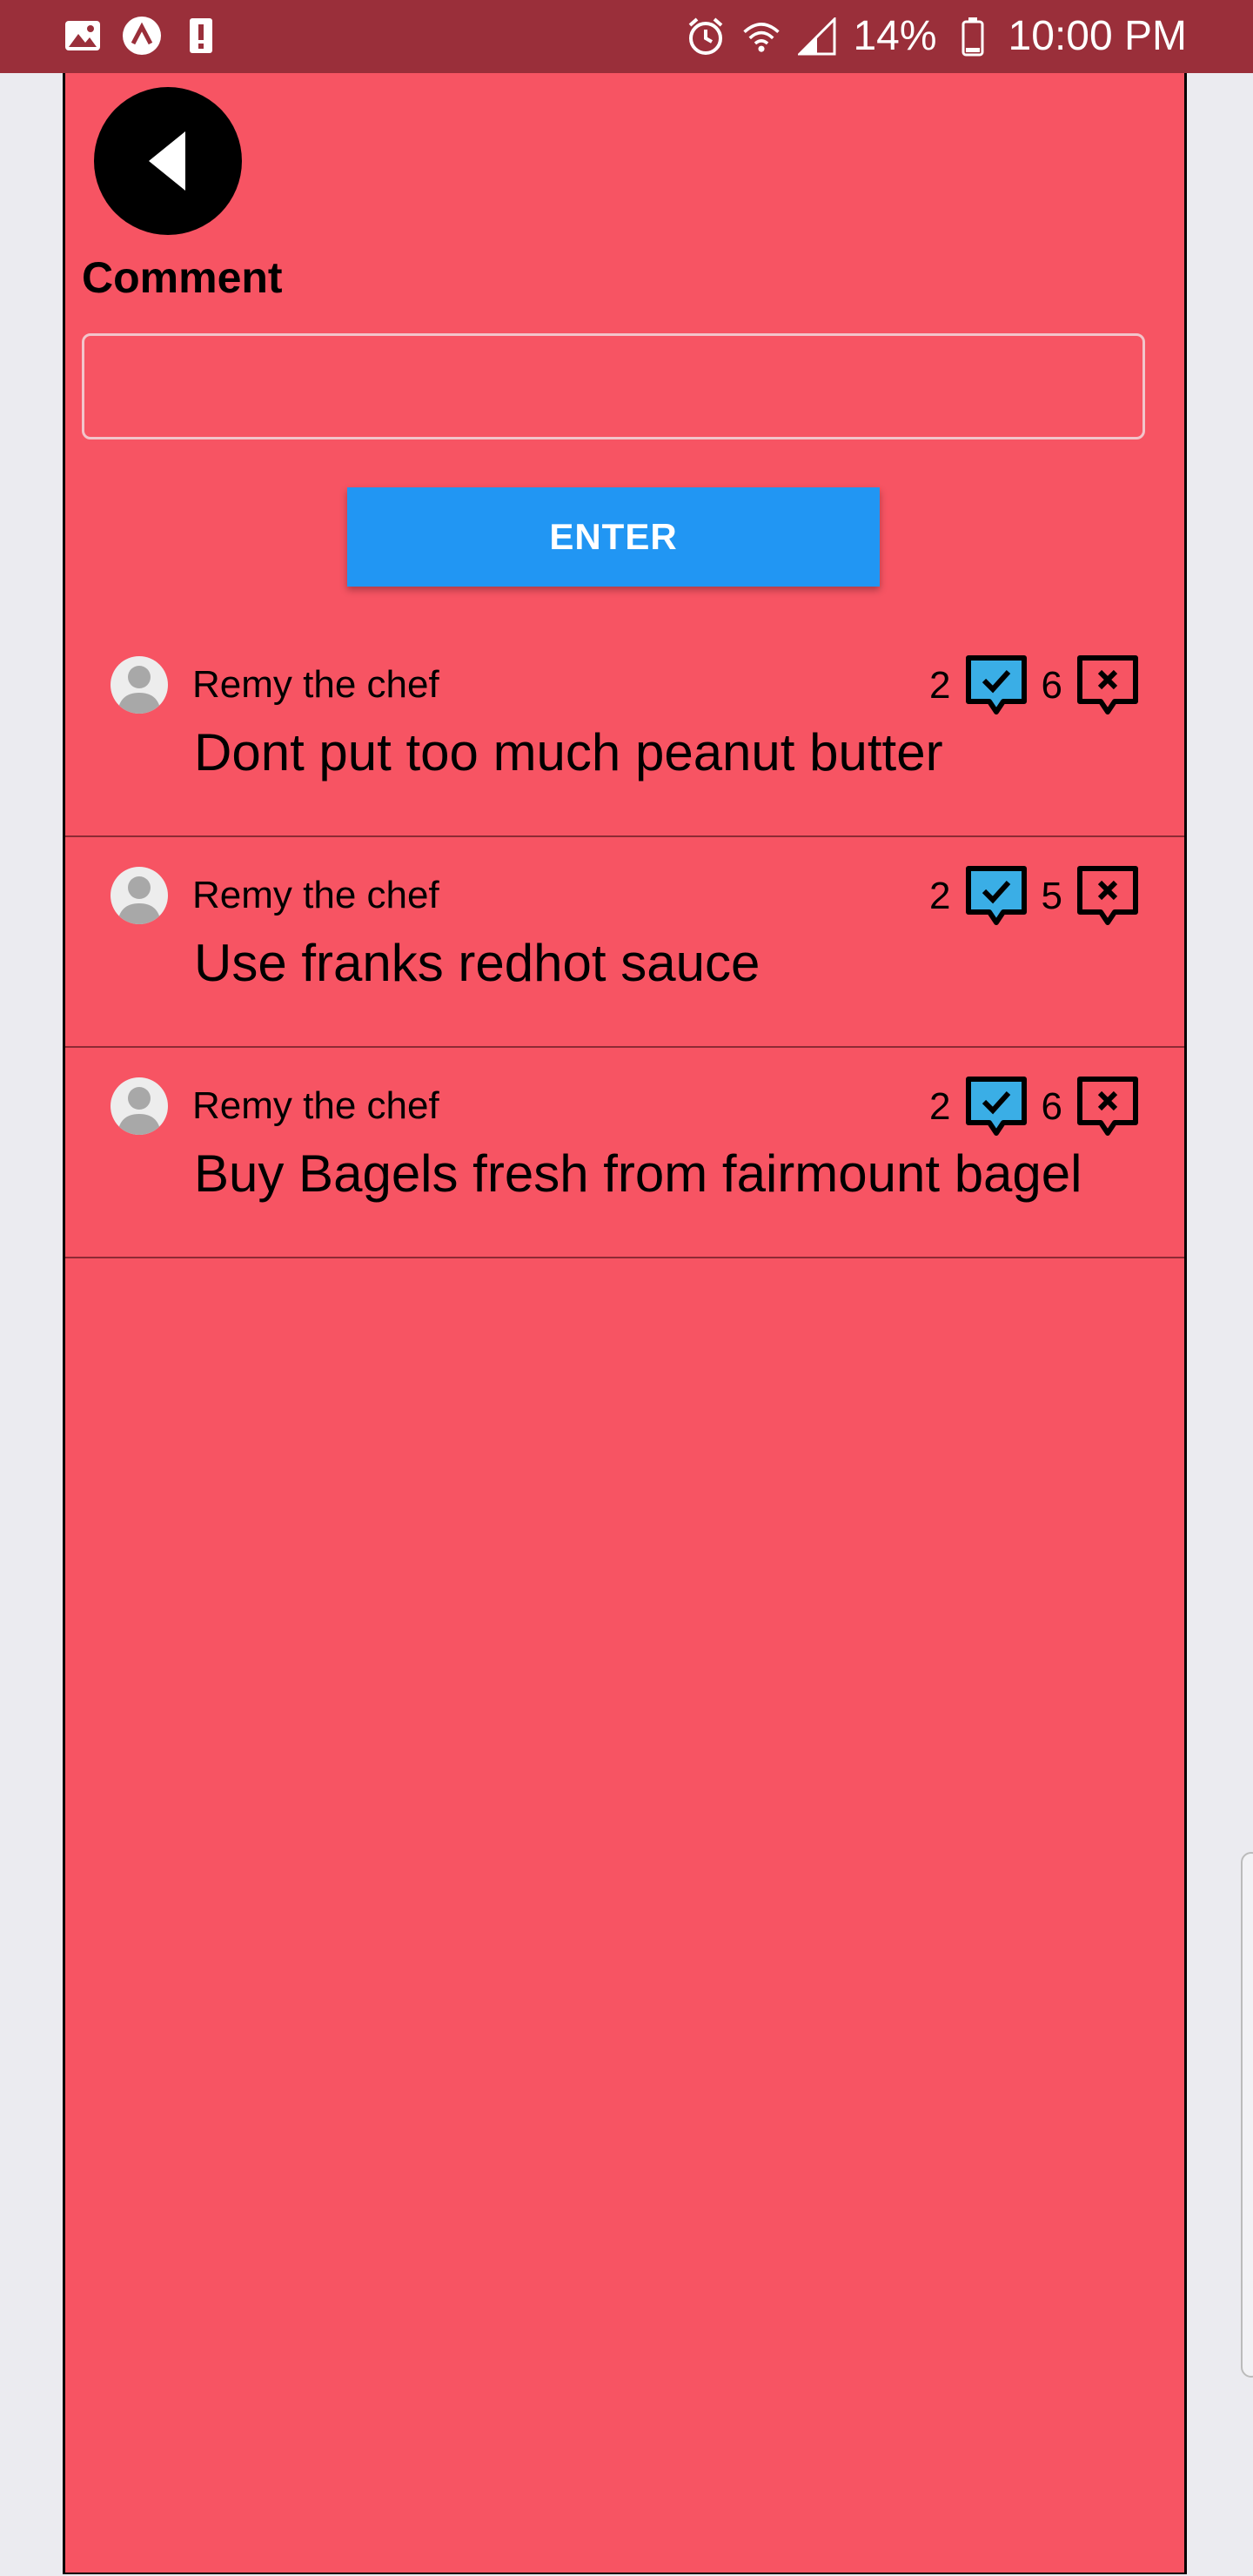  I want to click on back-arrow-icon, so click(167, 161).